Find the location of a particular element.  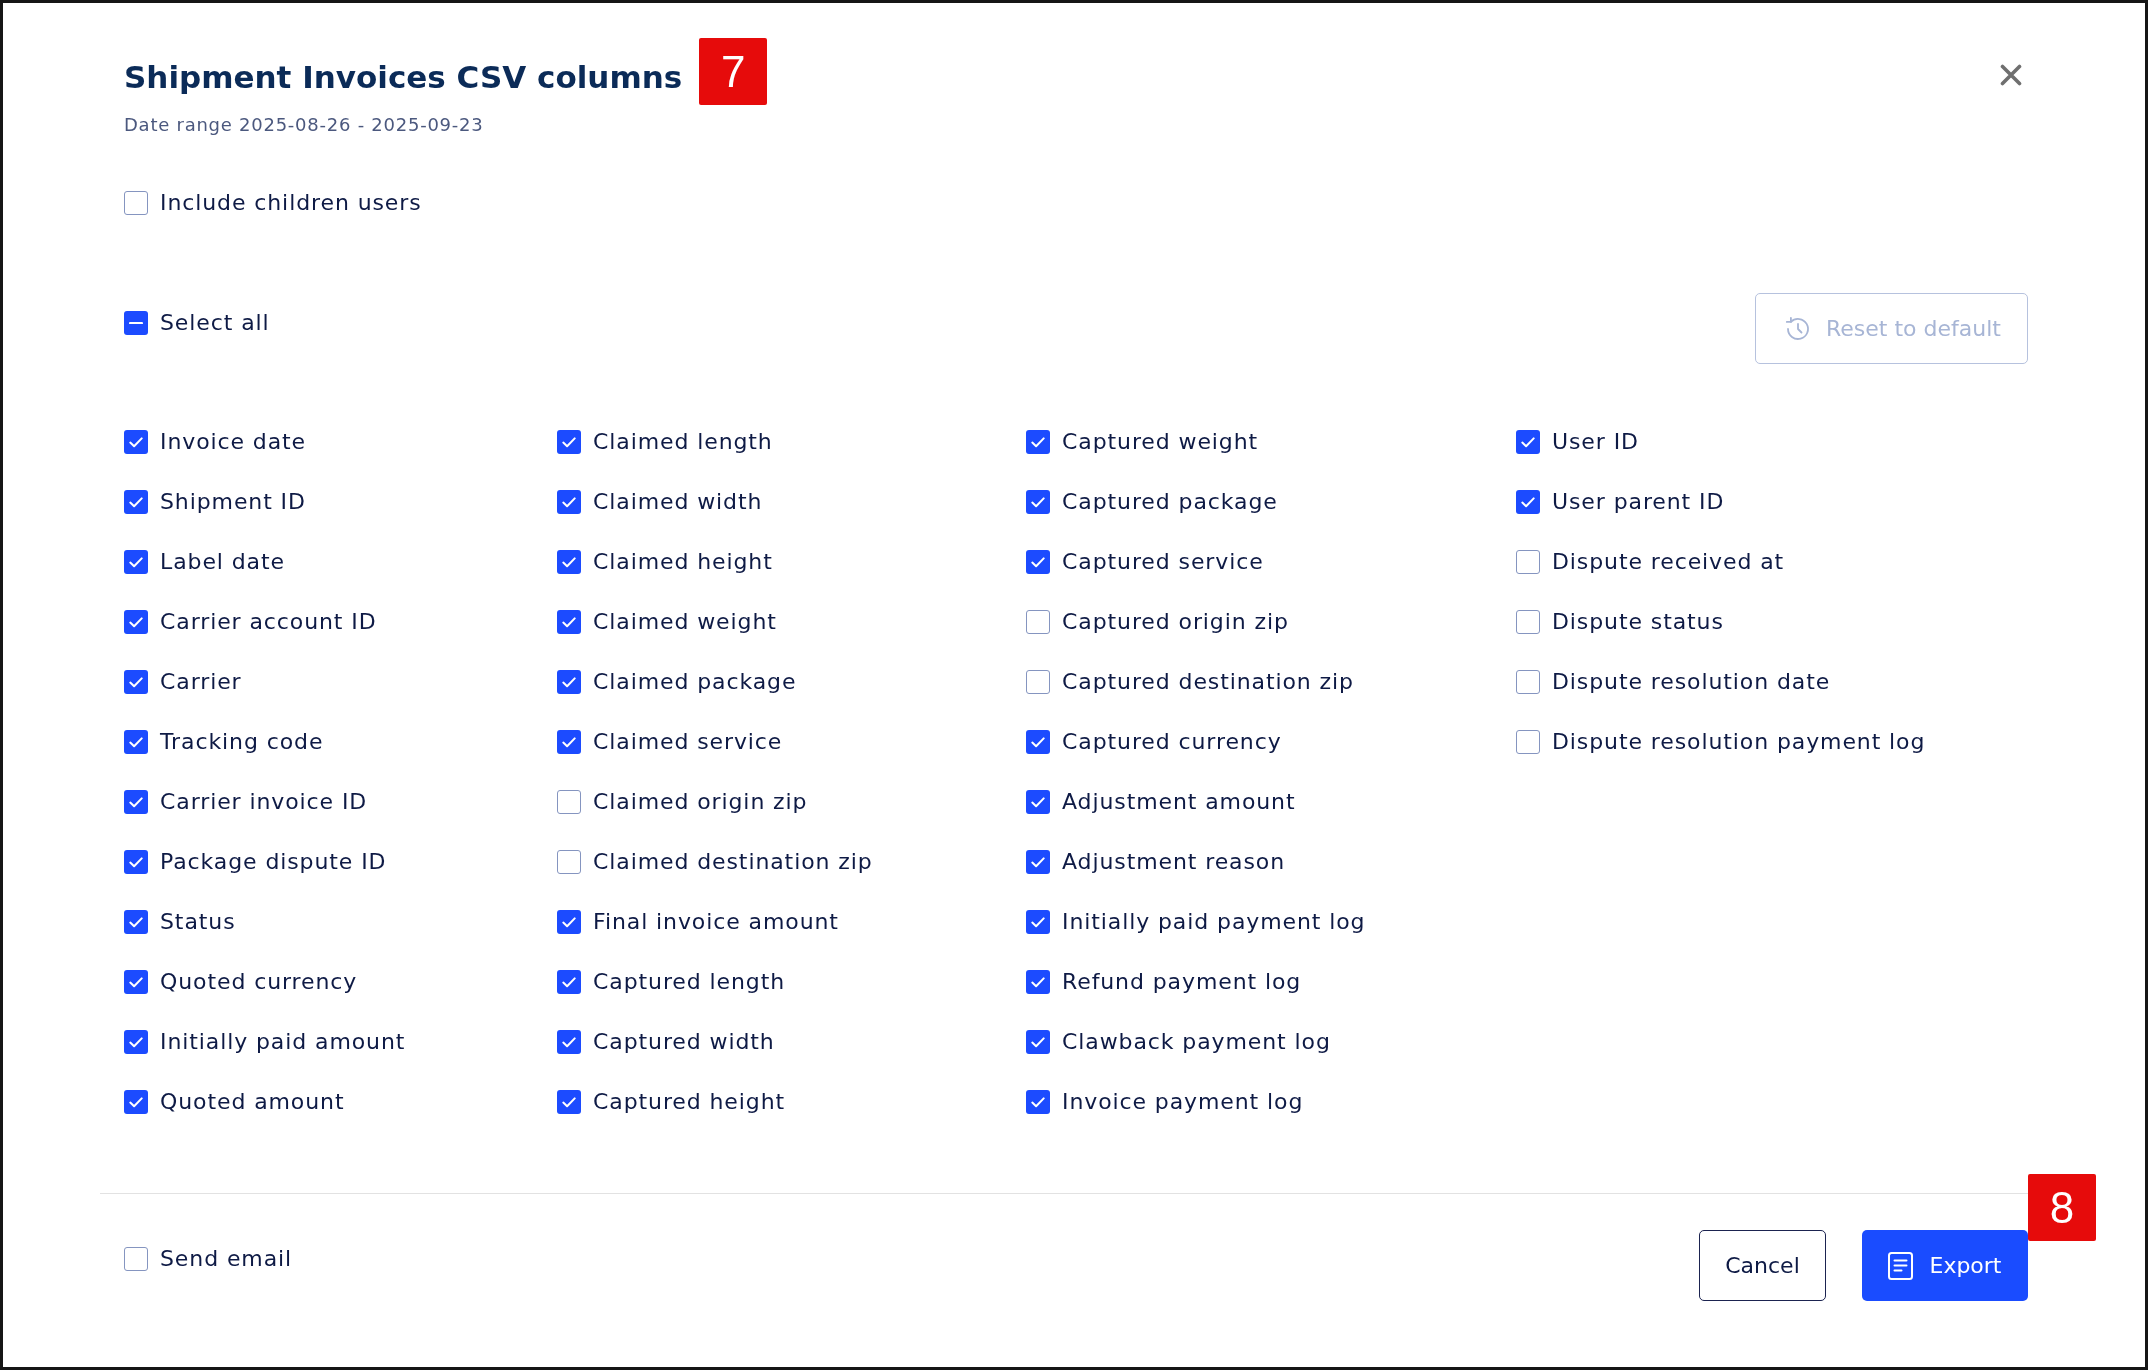

checkbox-label: Captured origin zip is located at coordinates (1175, 622).